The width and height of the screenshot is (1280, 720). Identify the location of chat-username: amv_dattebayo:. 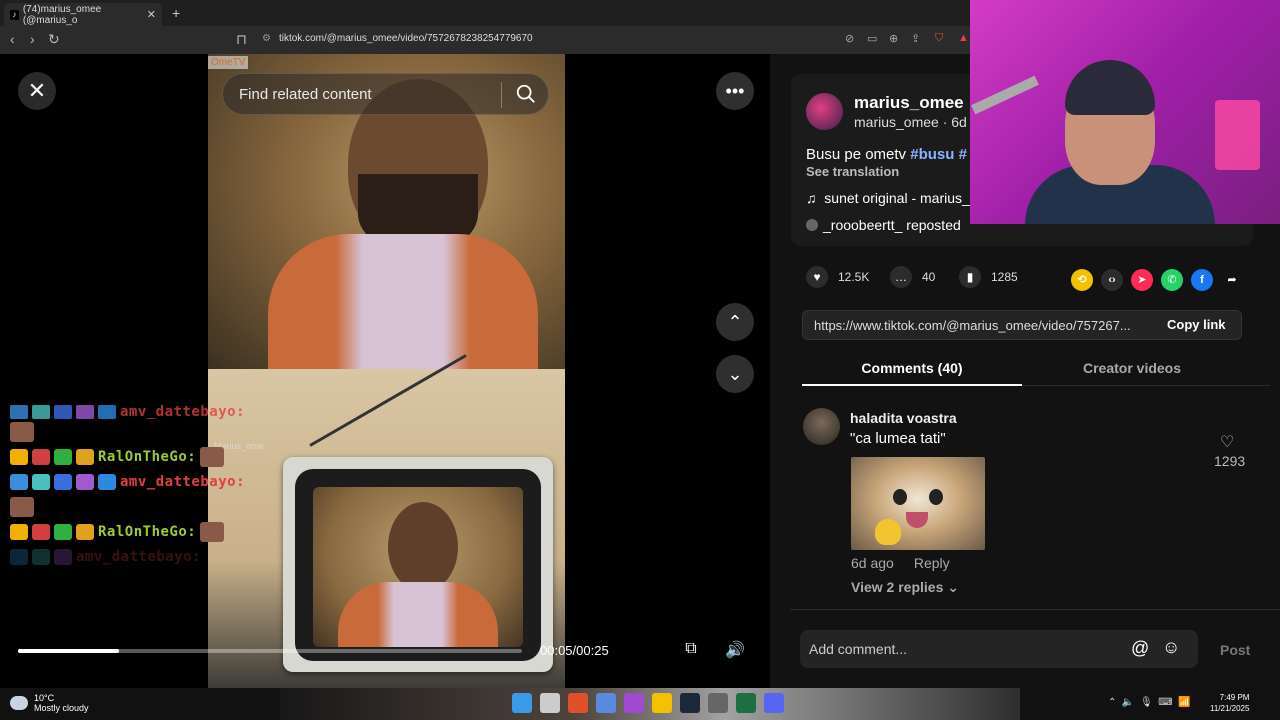
(183, 412).